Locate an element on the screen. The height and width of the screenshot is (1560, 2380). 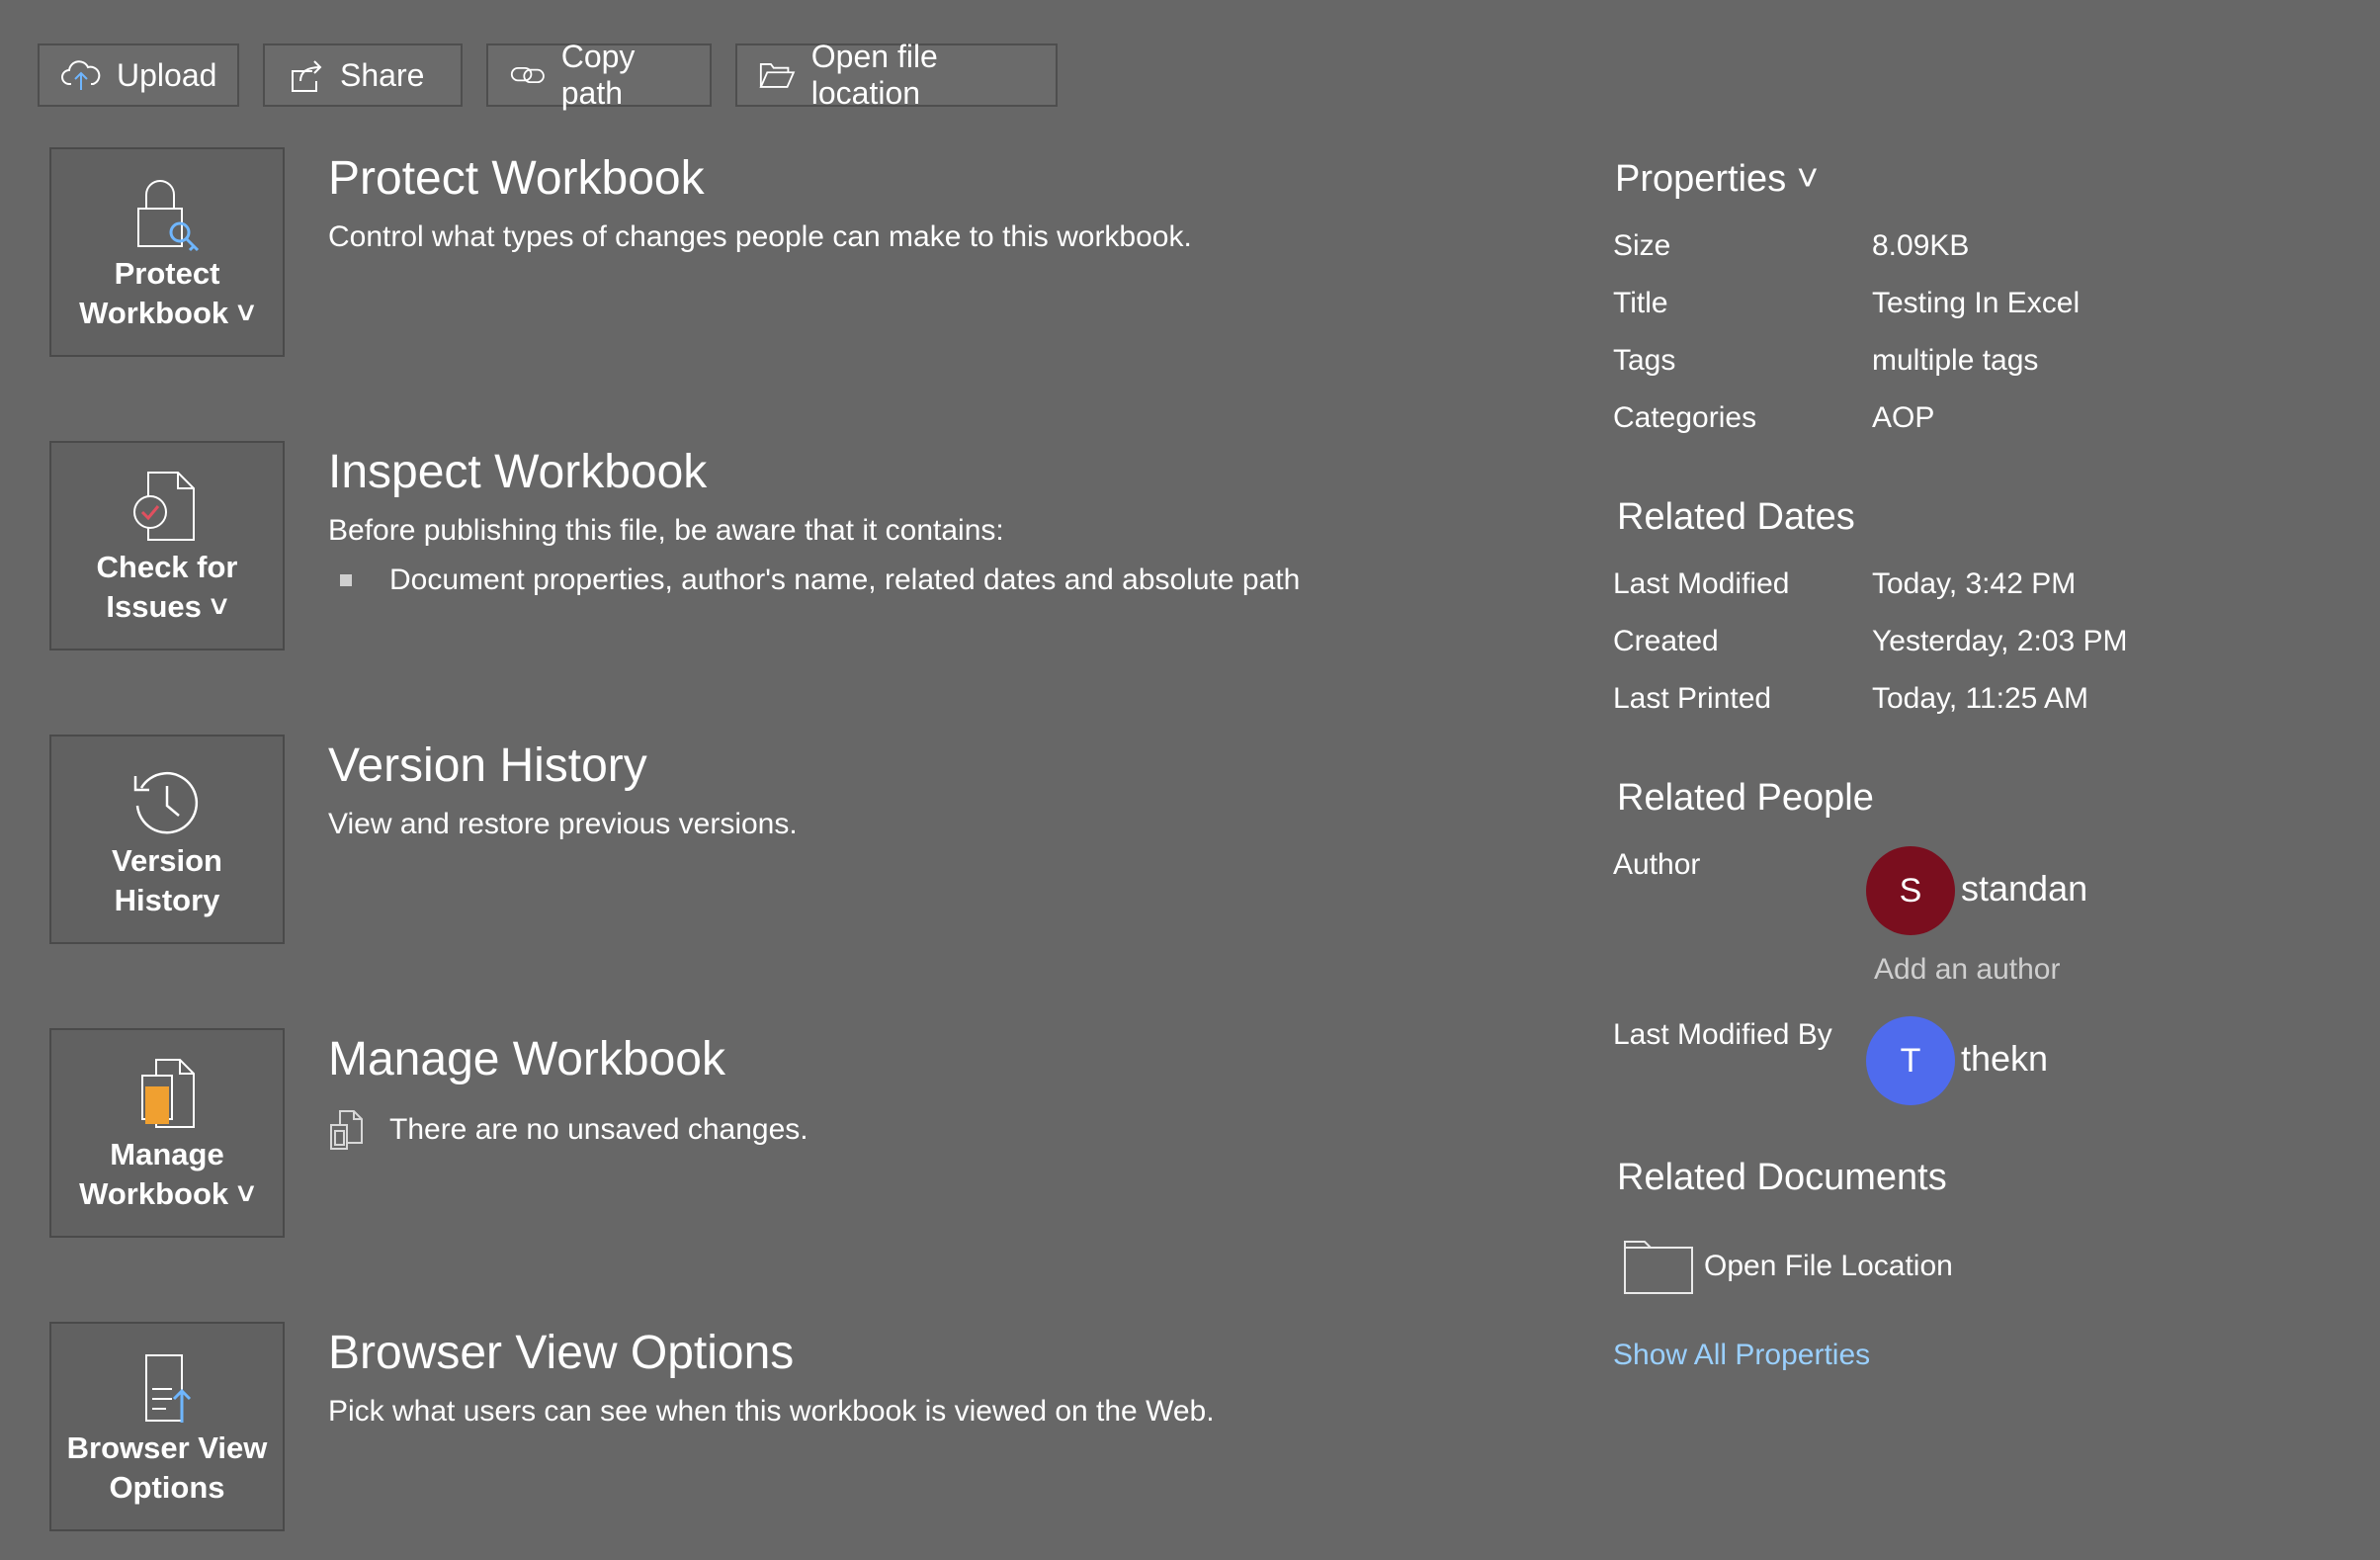
open-file-location-label: Open File Location is located at coordinates (1828, 1266).